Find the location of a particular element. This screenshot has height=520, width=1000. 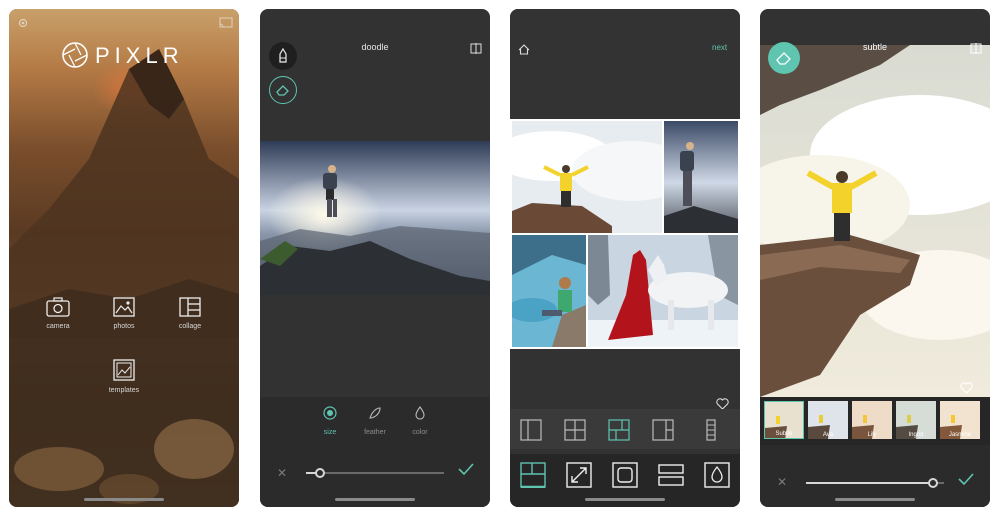

intensity-slider-fill is located at coordinates (869, 483).